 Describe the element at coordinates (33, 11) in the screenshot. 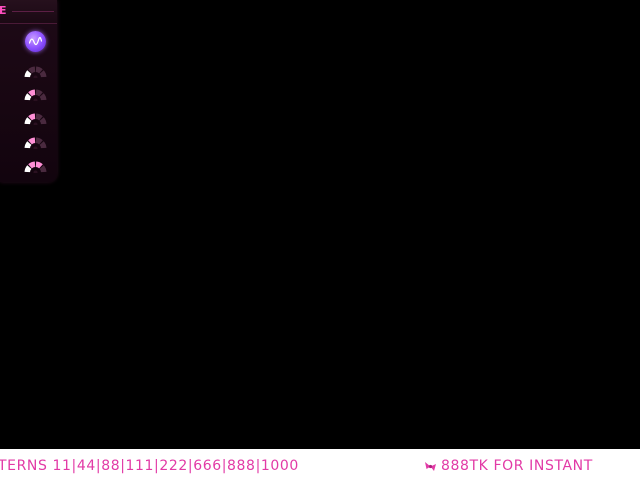

I see `panel-header-divider` at that location.